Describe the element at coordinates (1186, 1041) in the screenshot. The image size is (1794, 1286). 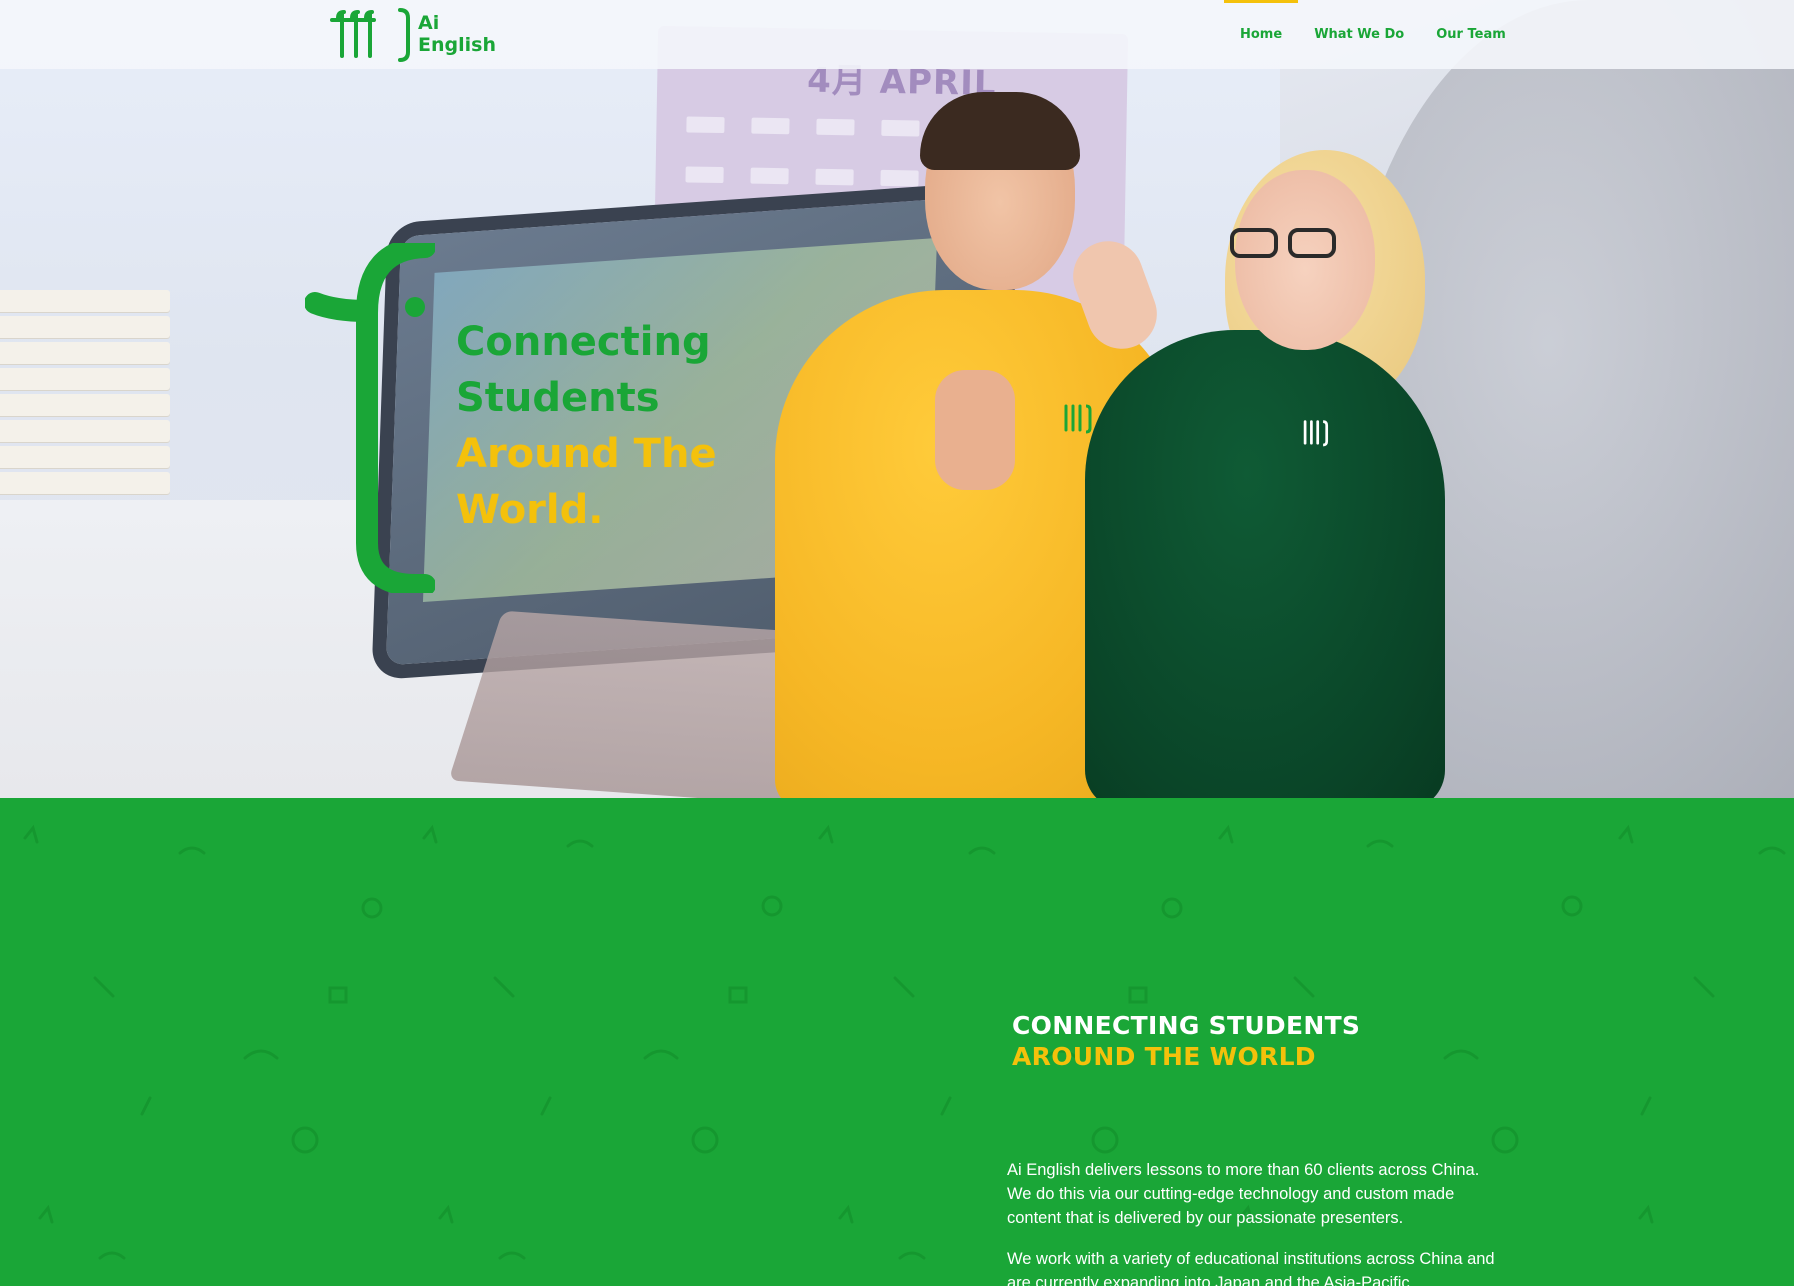
I see `about-heading: CONNECTING STUDENTS AROUND THE WORLD` at that location.